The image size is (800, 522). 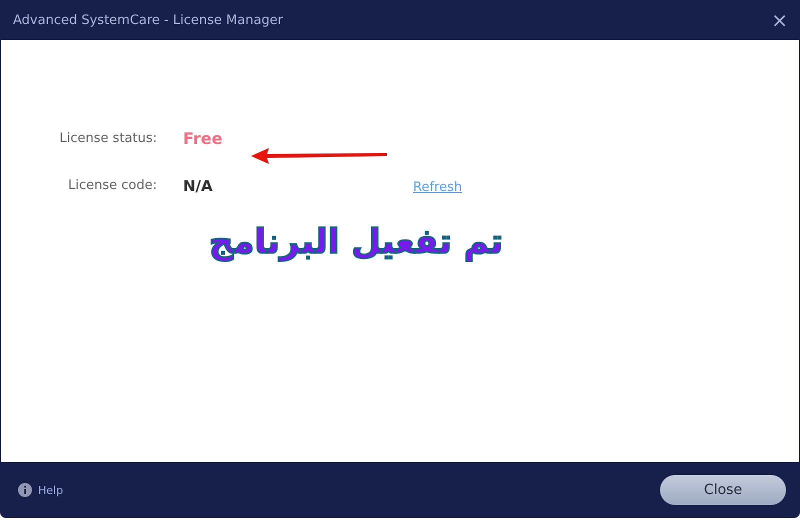 I want to click on field-label: License status:, so click(x=108, y=138).